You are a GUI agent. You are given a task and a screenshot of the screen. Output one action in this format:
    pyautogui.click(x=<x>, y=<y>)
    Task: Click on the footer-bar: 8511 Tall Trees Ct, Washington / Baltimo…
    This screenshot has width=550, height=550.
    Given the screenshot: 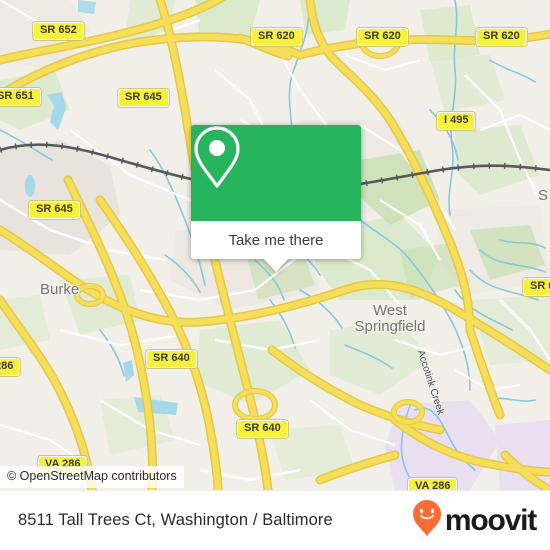 What is the action you would take?
    pyautogui.click(x=275, y=520)
    